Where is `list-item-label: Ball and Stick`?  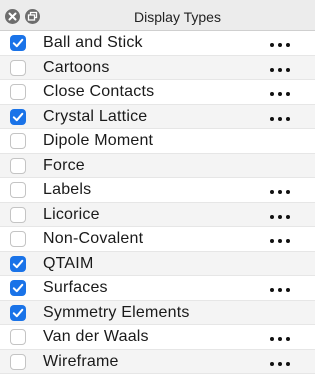 list-item-label: Ball and Stick is located at coordinates (93, 42).